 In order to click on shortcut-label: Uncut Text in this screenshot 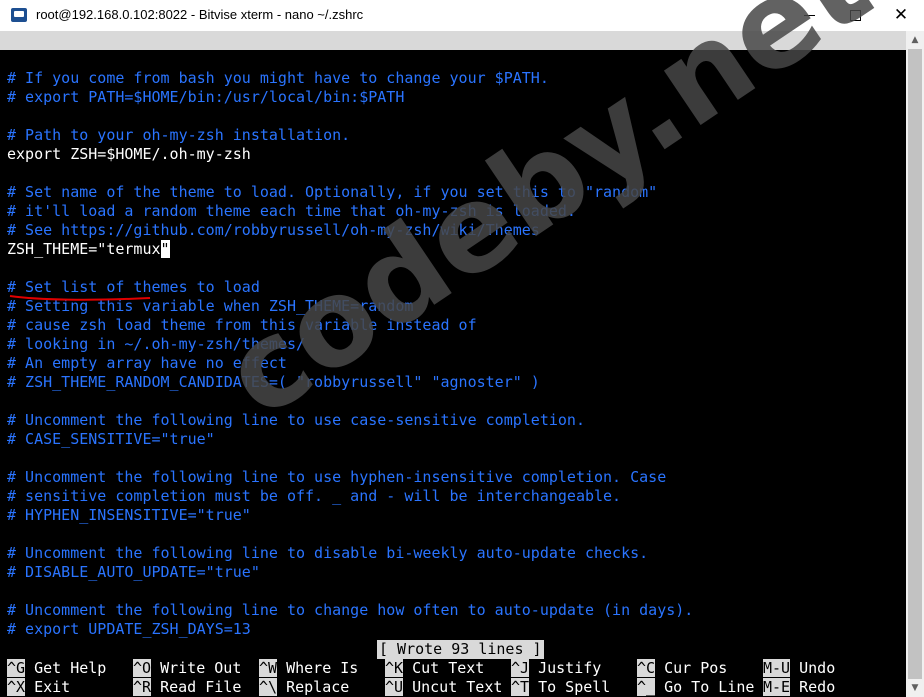, I will do `click(457, 687)`.